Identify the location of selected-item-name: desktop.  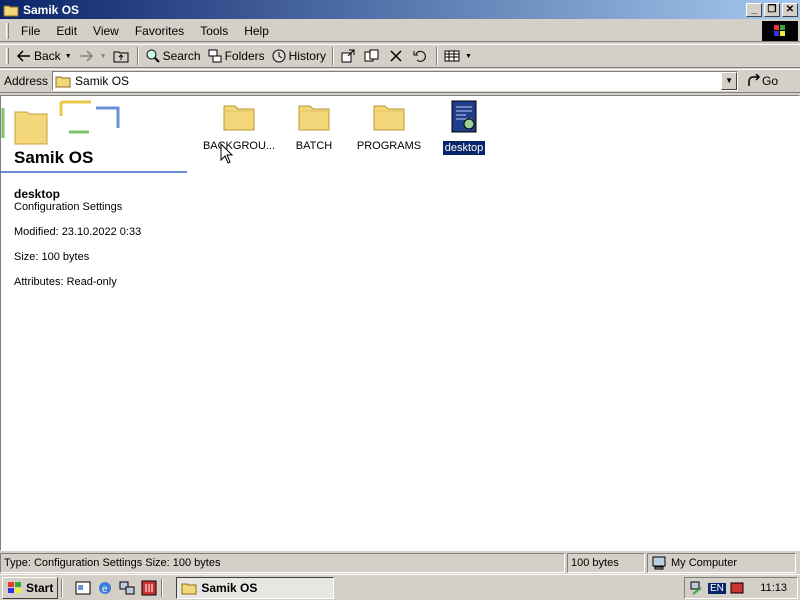
(37, 194).